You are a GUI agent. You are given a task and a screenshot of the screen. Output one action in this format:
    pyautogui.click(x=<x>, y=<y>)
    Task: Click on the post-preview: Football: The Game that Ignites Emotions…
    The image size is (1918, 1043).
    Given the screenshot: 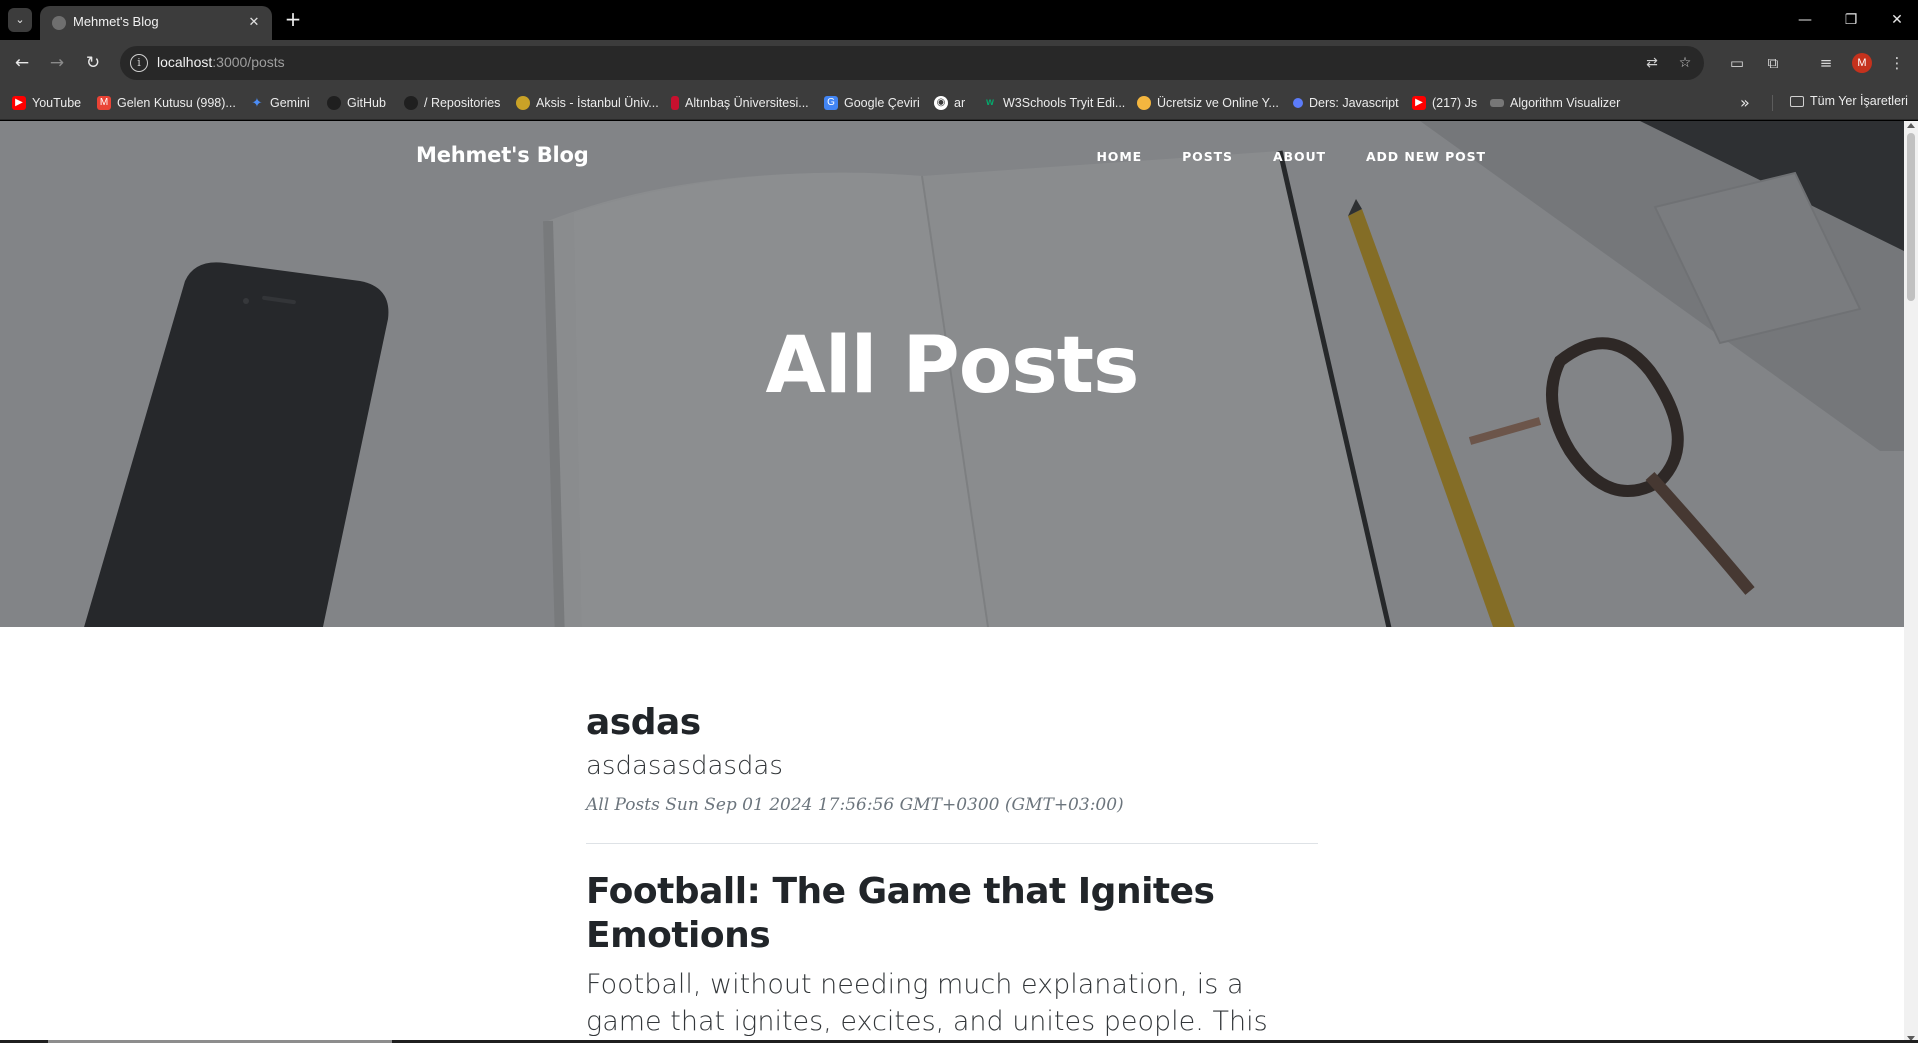 What is the action you would take?
    pyautogui.click(x=952, y=956)
    